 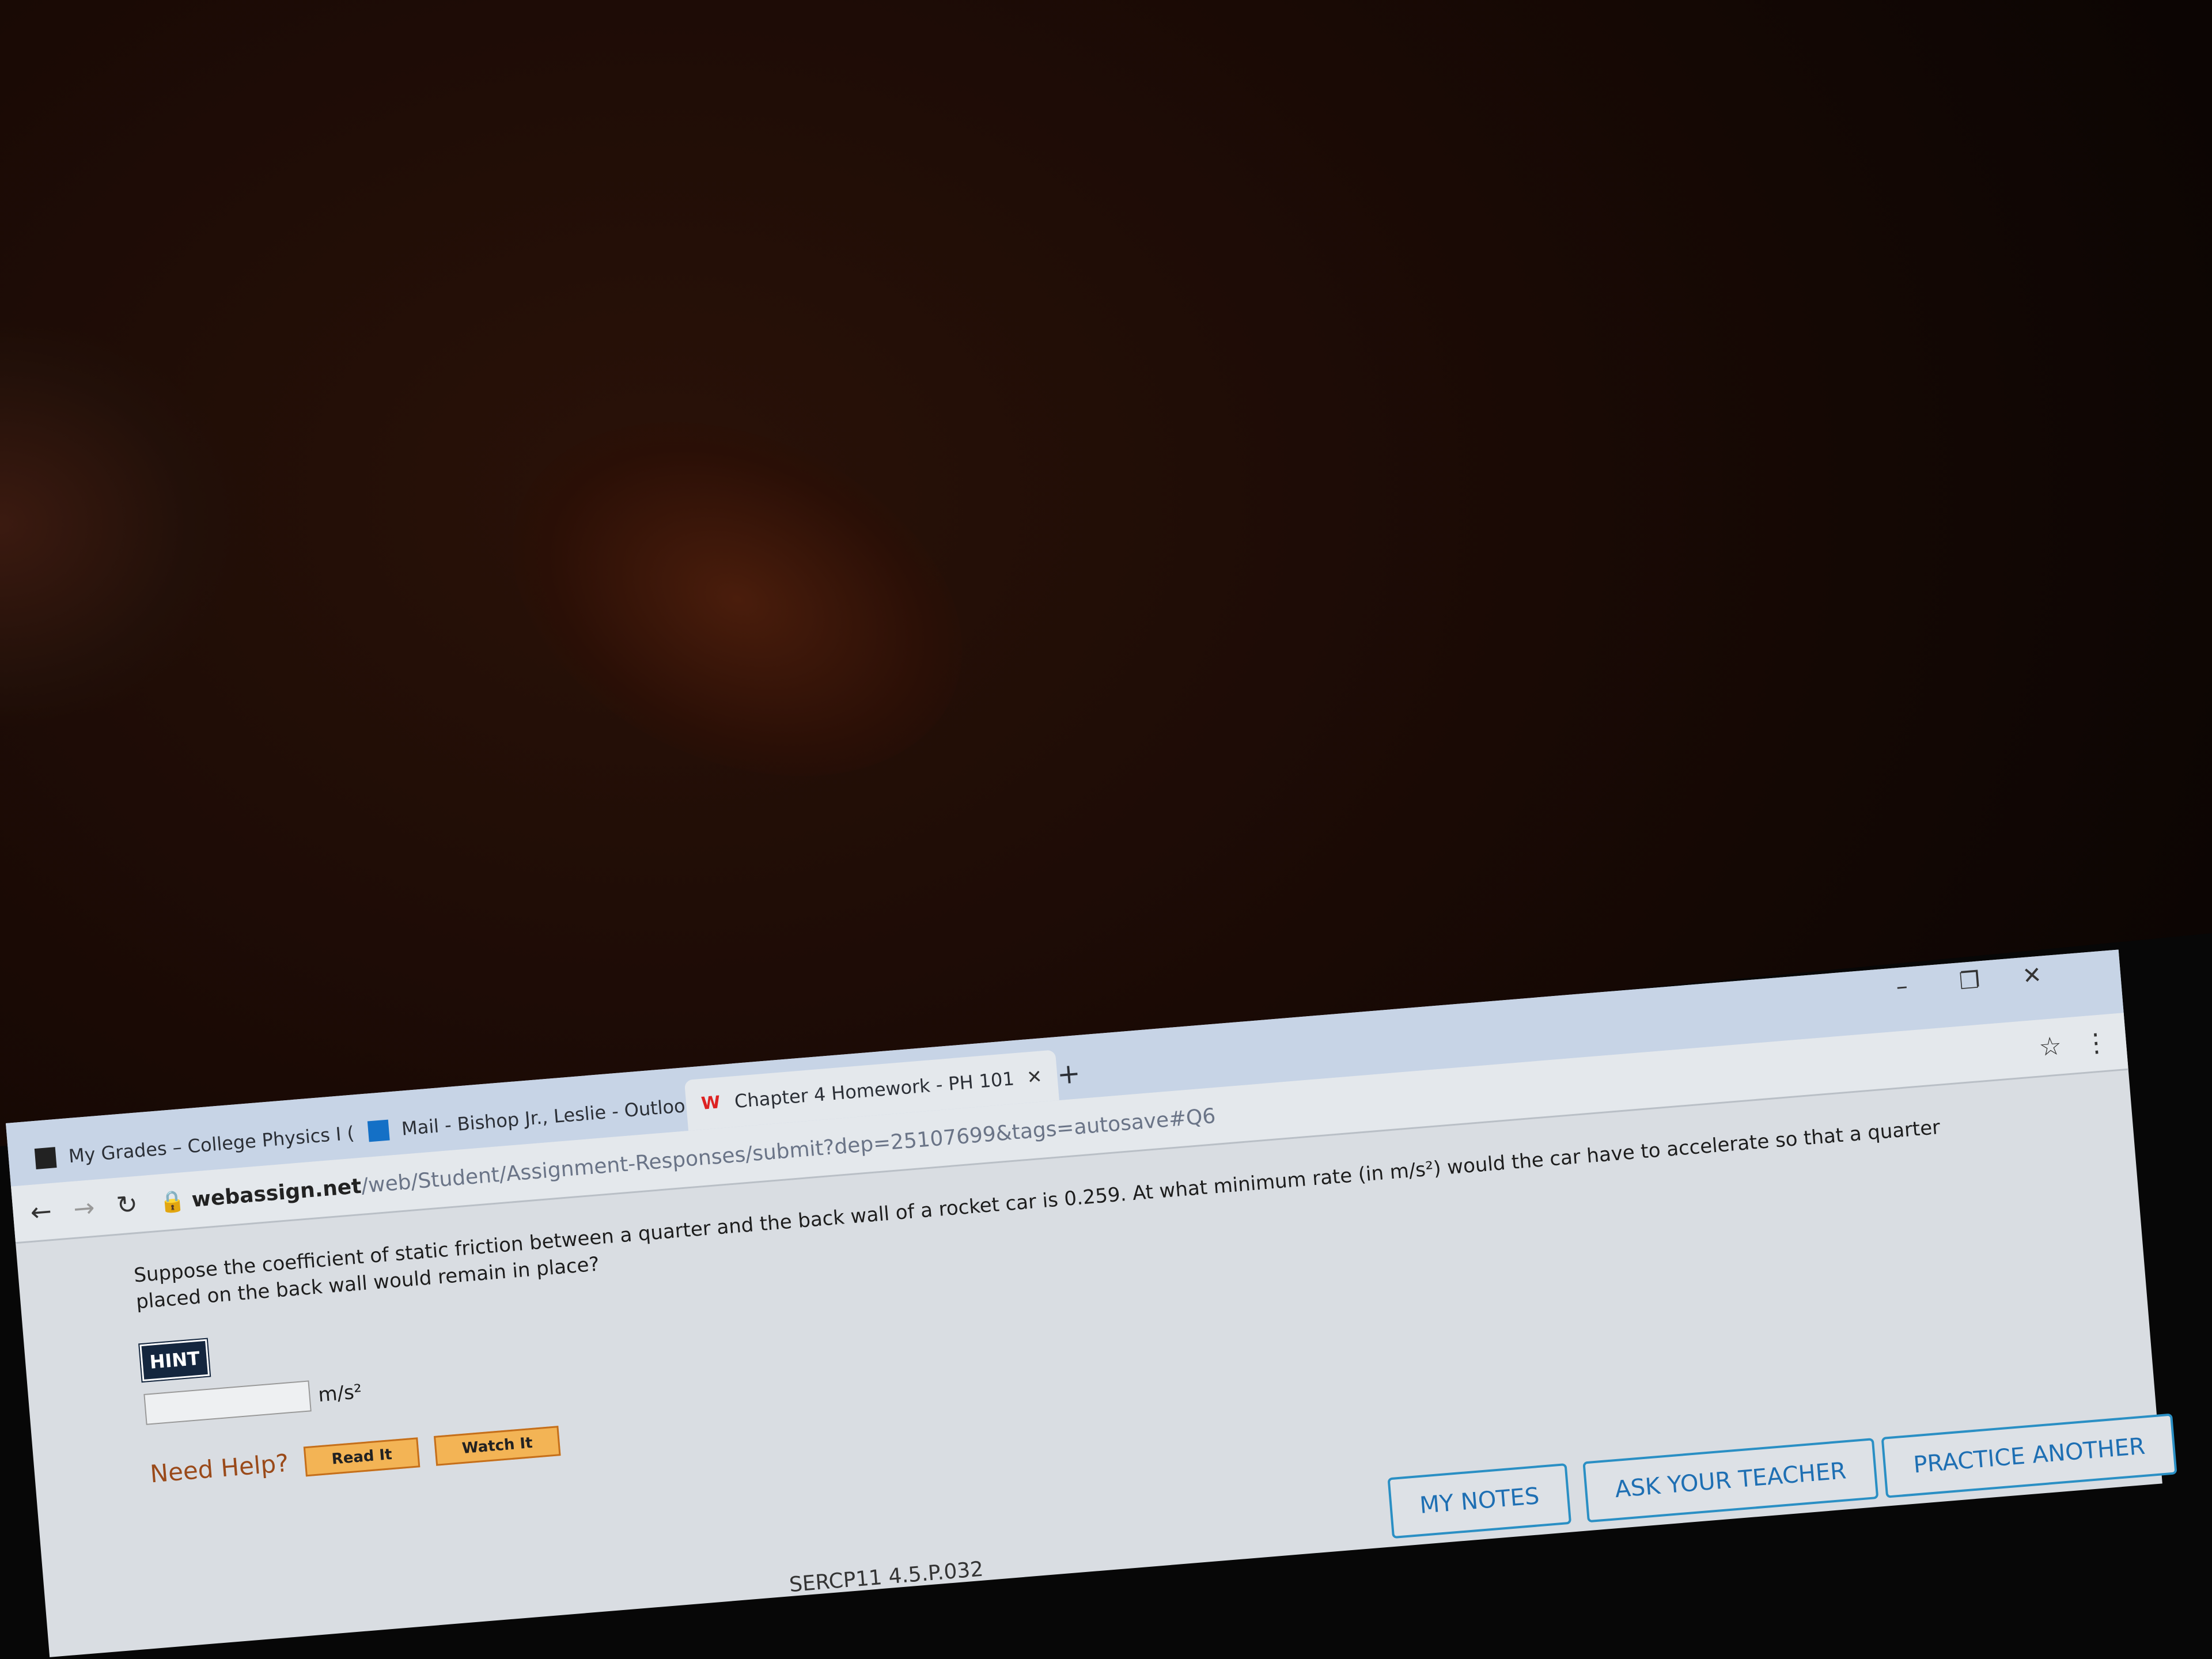 I want to click on close-window-icon: ✕, so click(x=2032, y=976).